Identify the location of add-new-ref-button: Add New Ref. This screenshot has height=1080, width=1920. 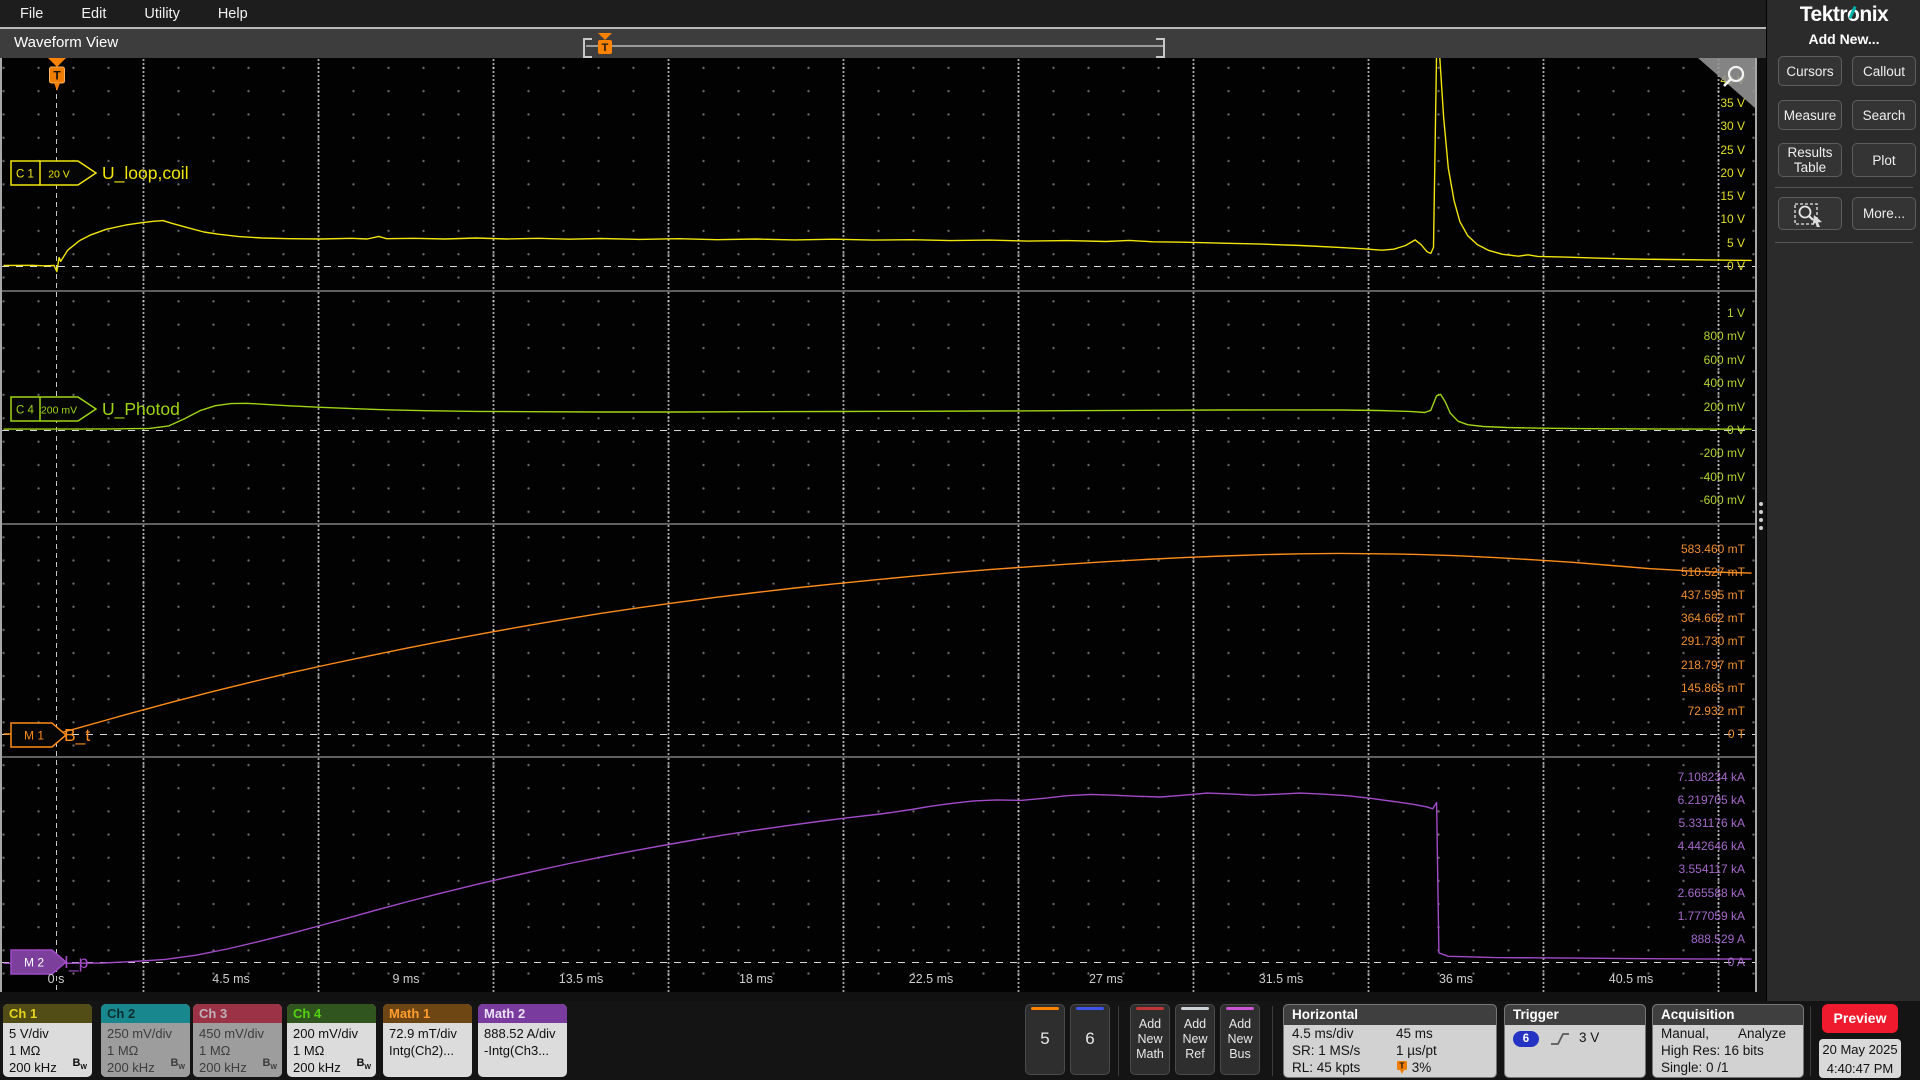
(1195, 1039).